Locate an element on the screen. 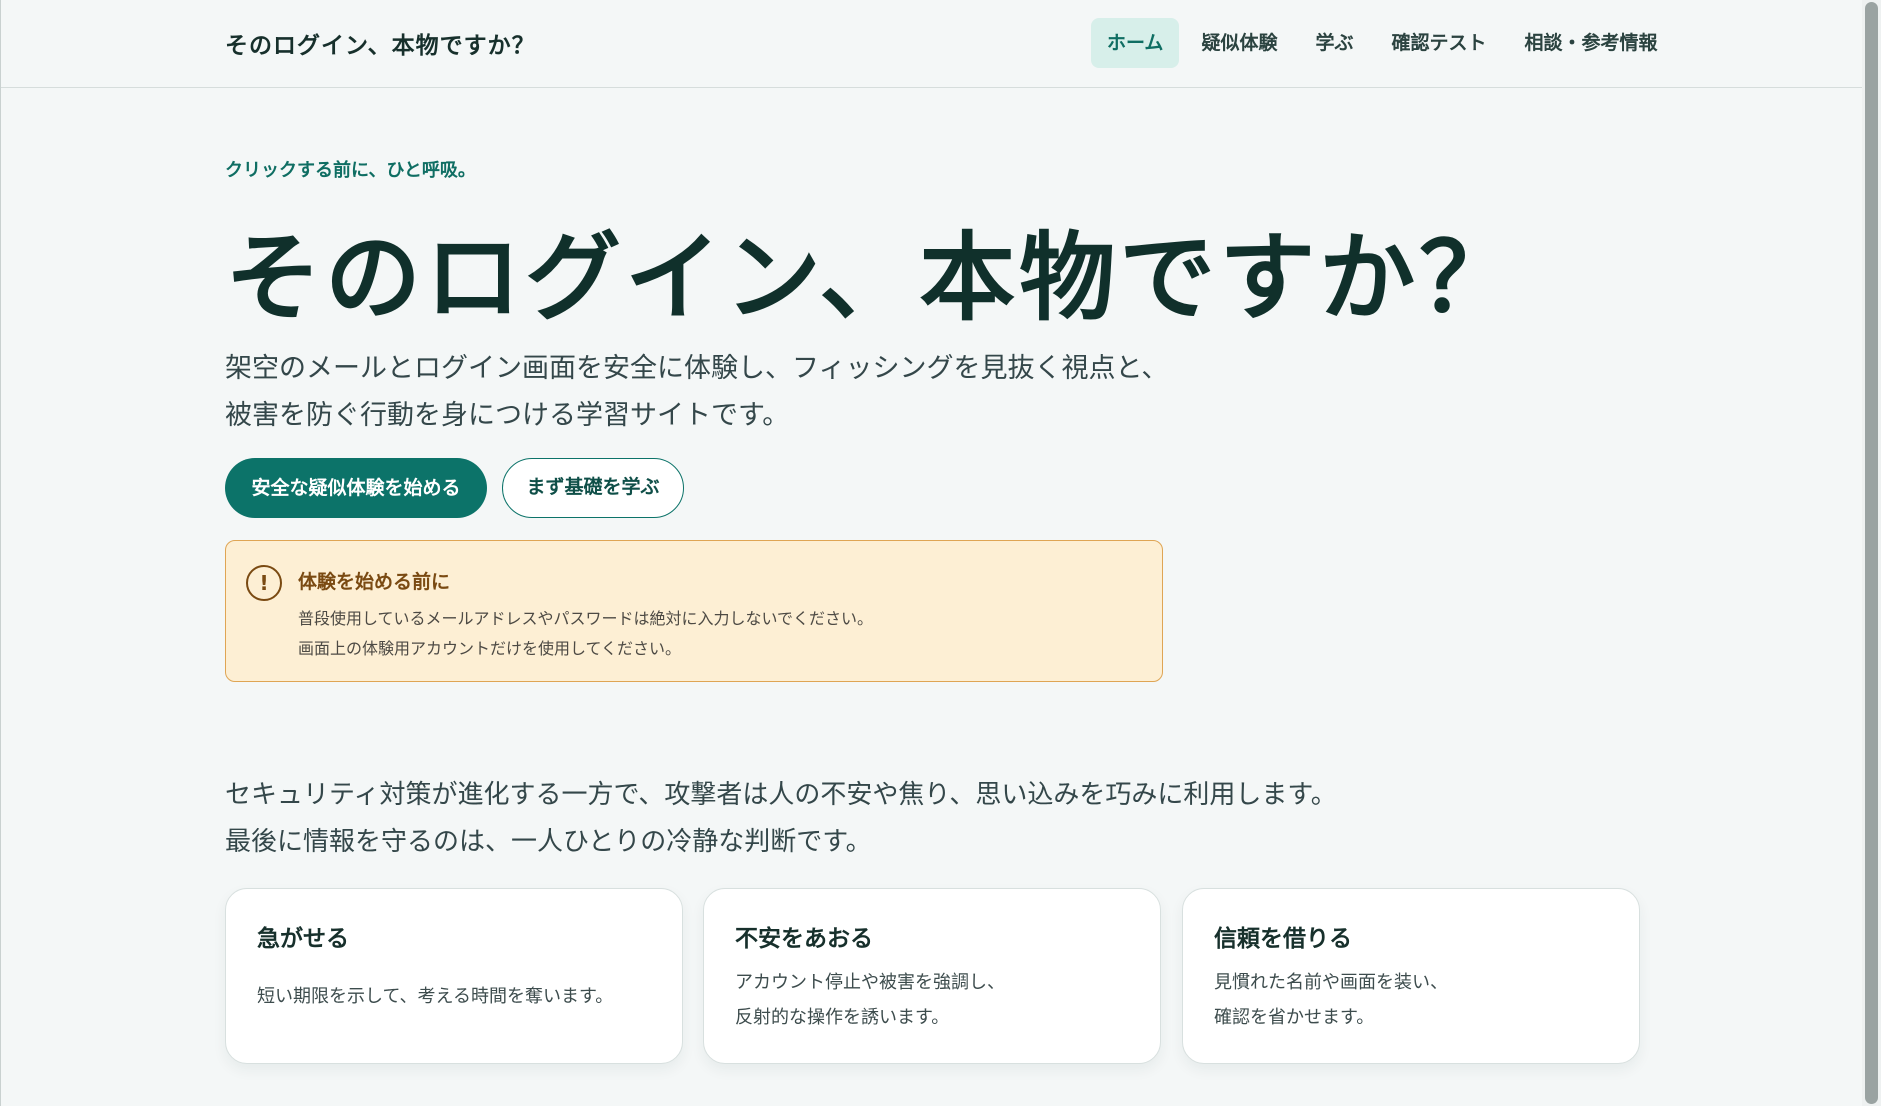  tactic-card-urgency: 急がせる 短い期限を示して、考える時間を奪います。 is located at coordinates (454, 976).